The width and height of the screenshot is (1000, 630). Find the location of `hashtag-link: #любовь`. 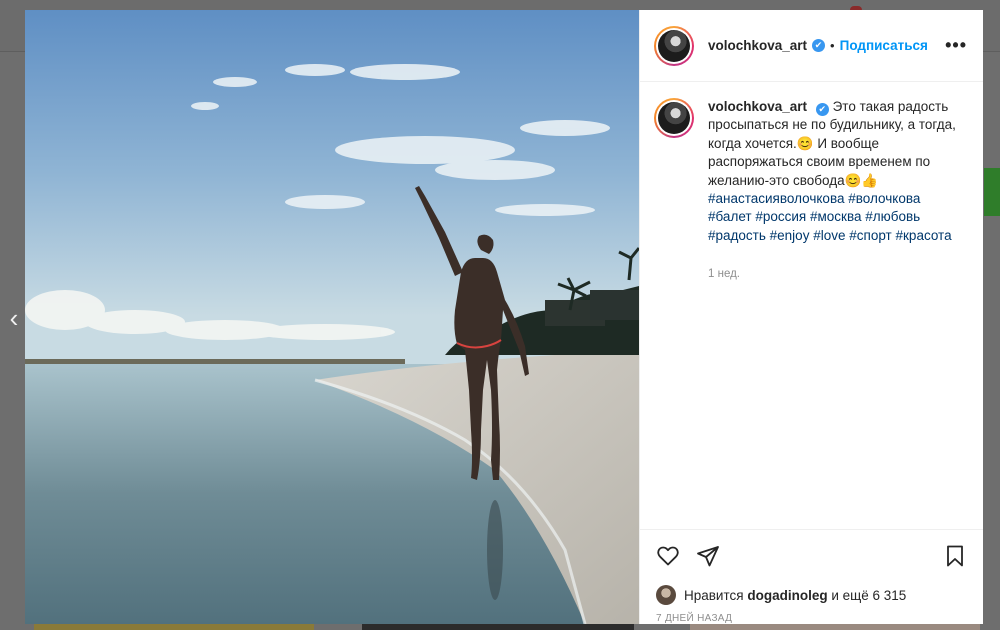

hashtag-link: #любовь is located at coordinates (892, 216).